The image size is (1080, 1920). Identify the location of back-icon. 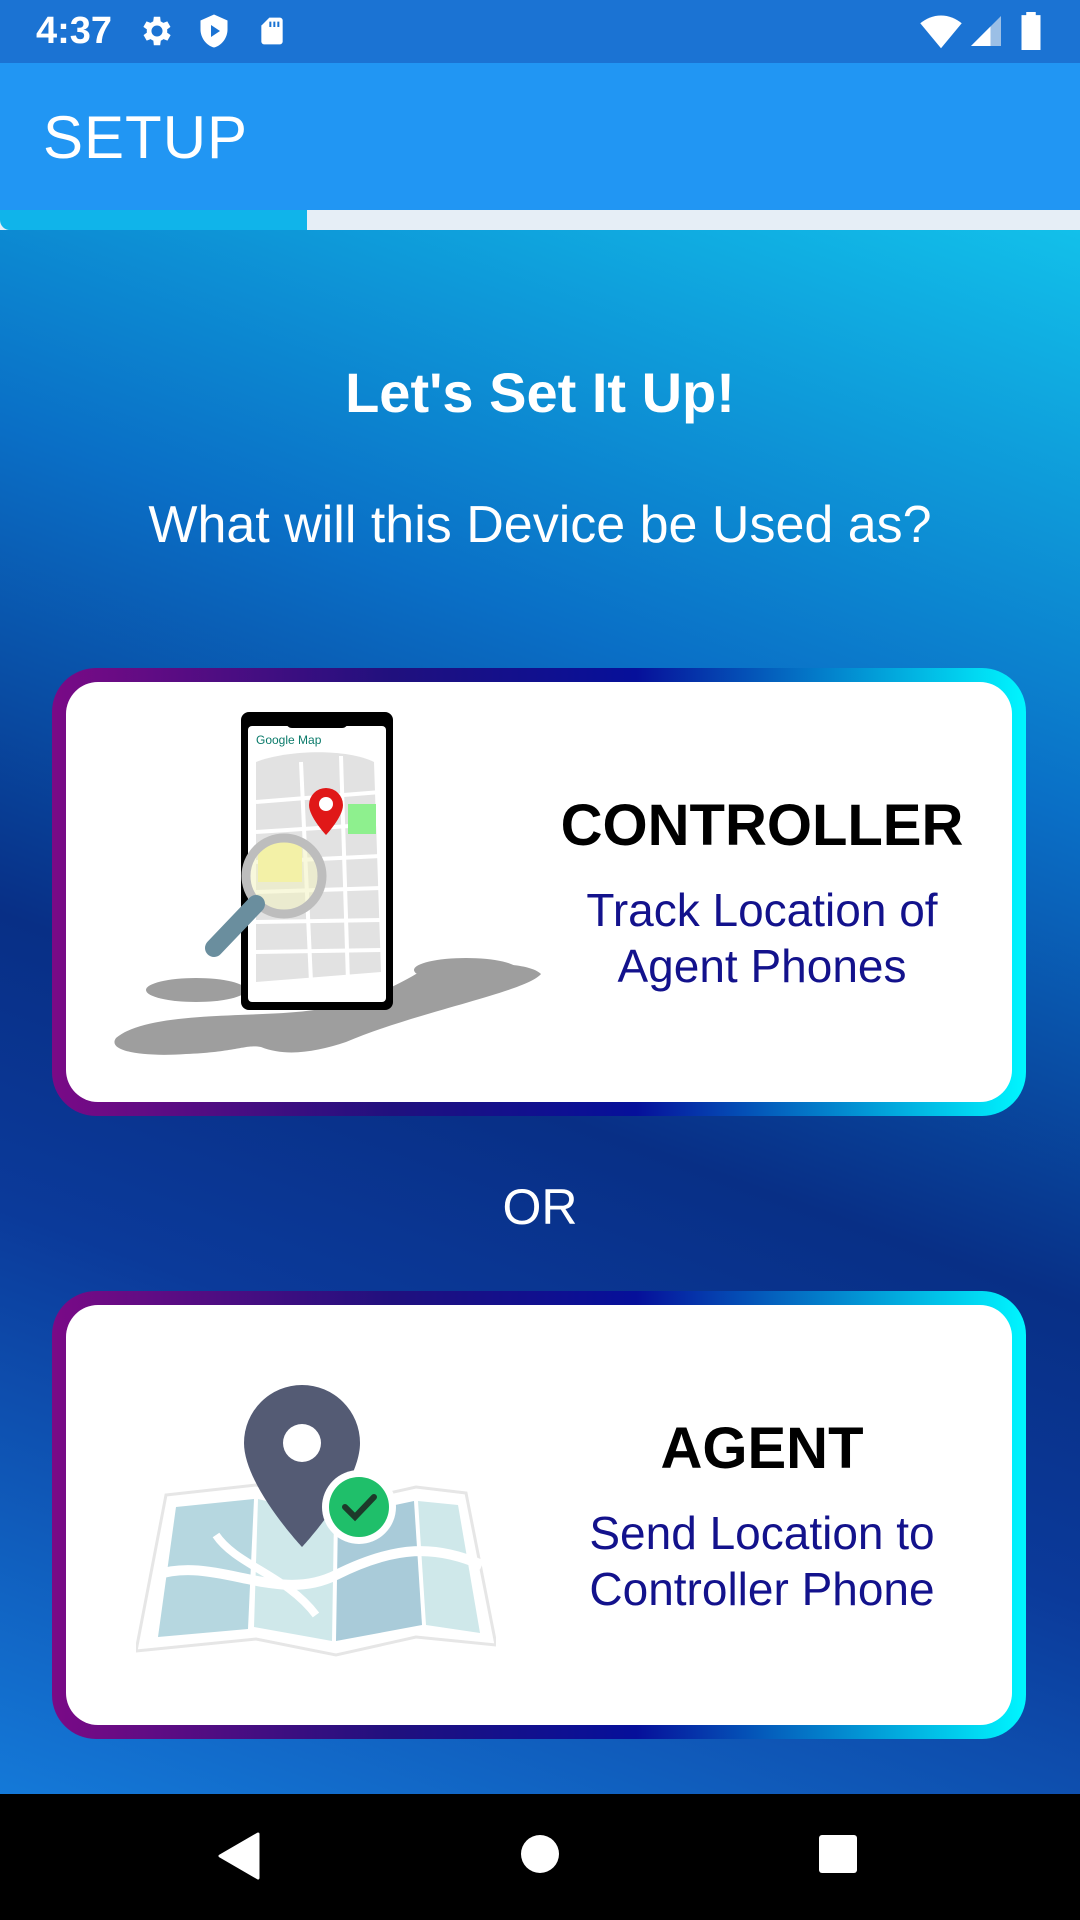
(239, 1858).